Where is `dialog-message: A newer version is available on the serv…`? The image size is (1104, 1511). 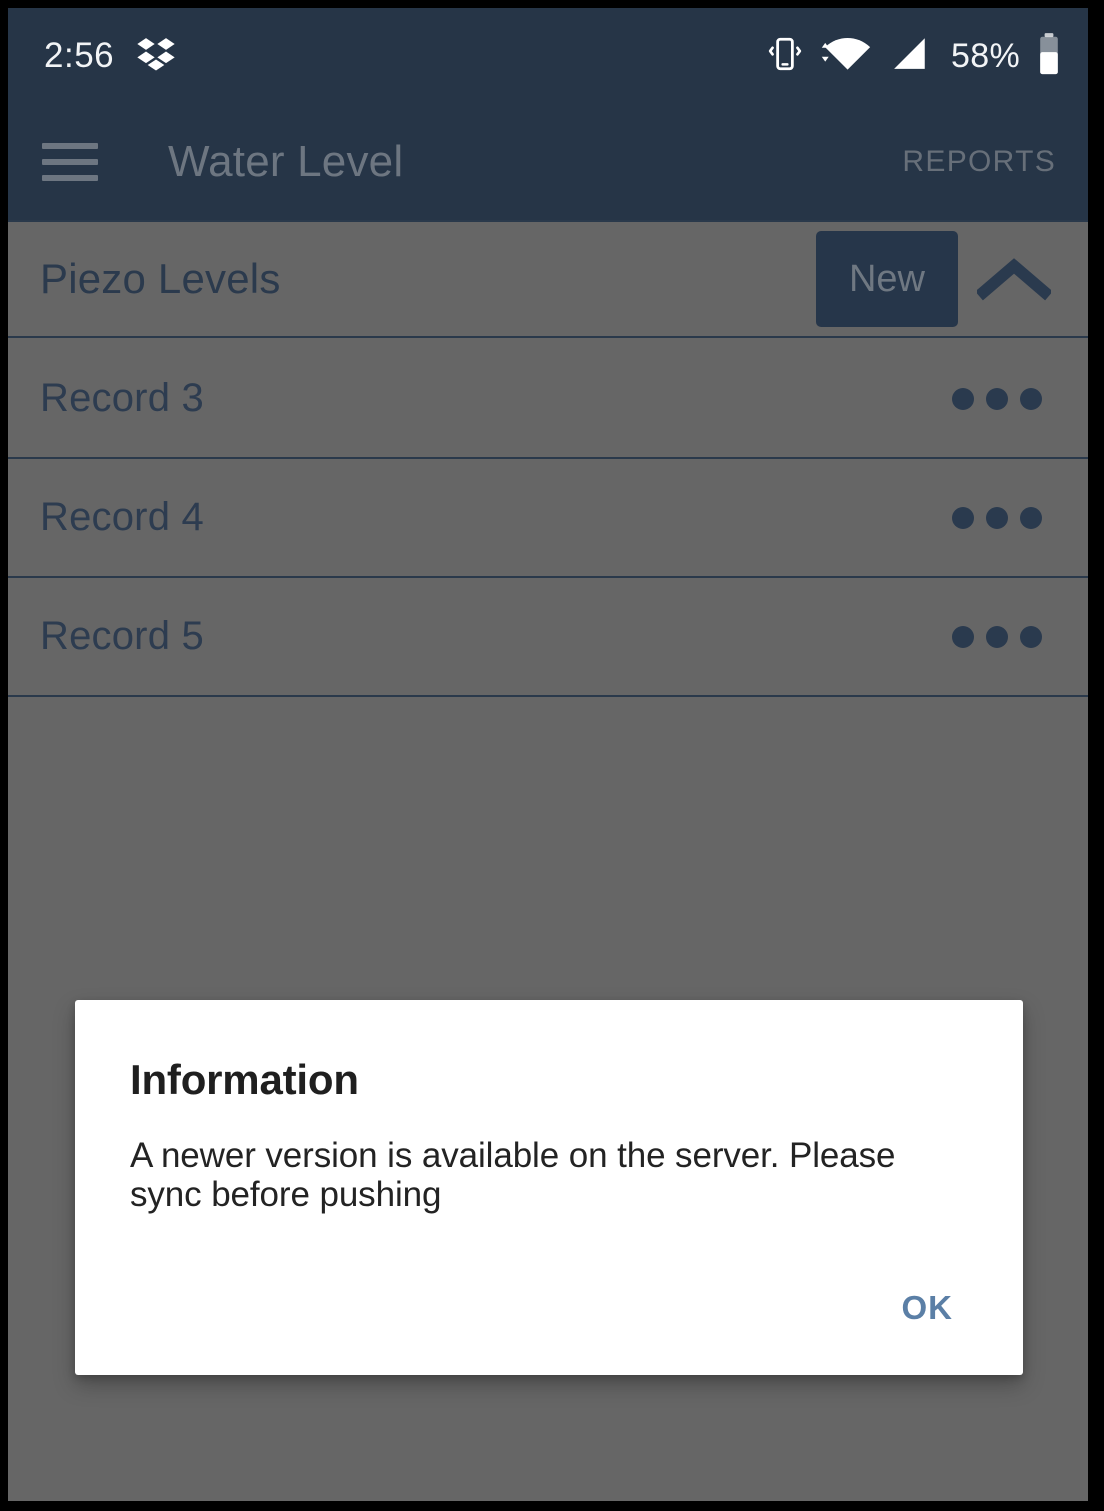
dialog-message: A newer version is available on the serv… is located at coordinates (513, 1175).